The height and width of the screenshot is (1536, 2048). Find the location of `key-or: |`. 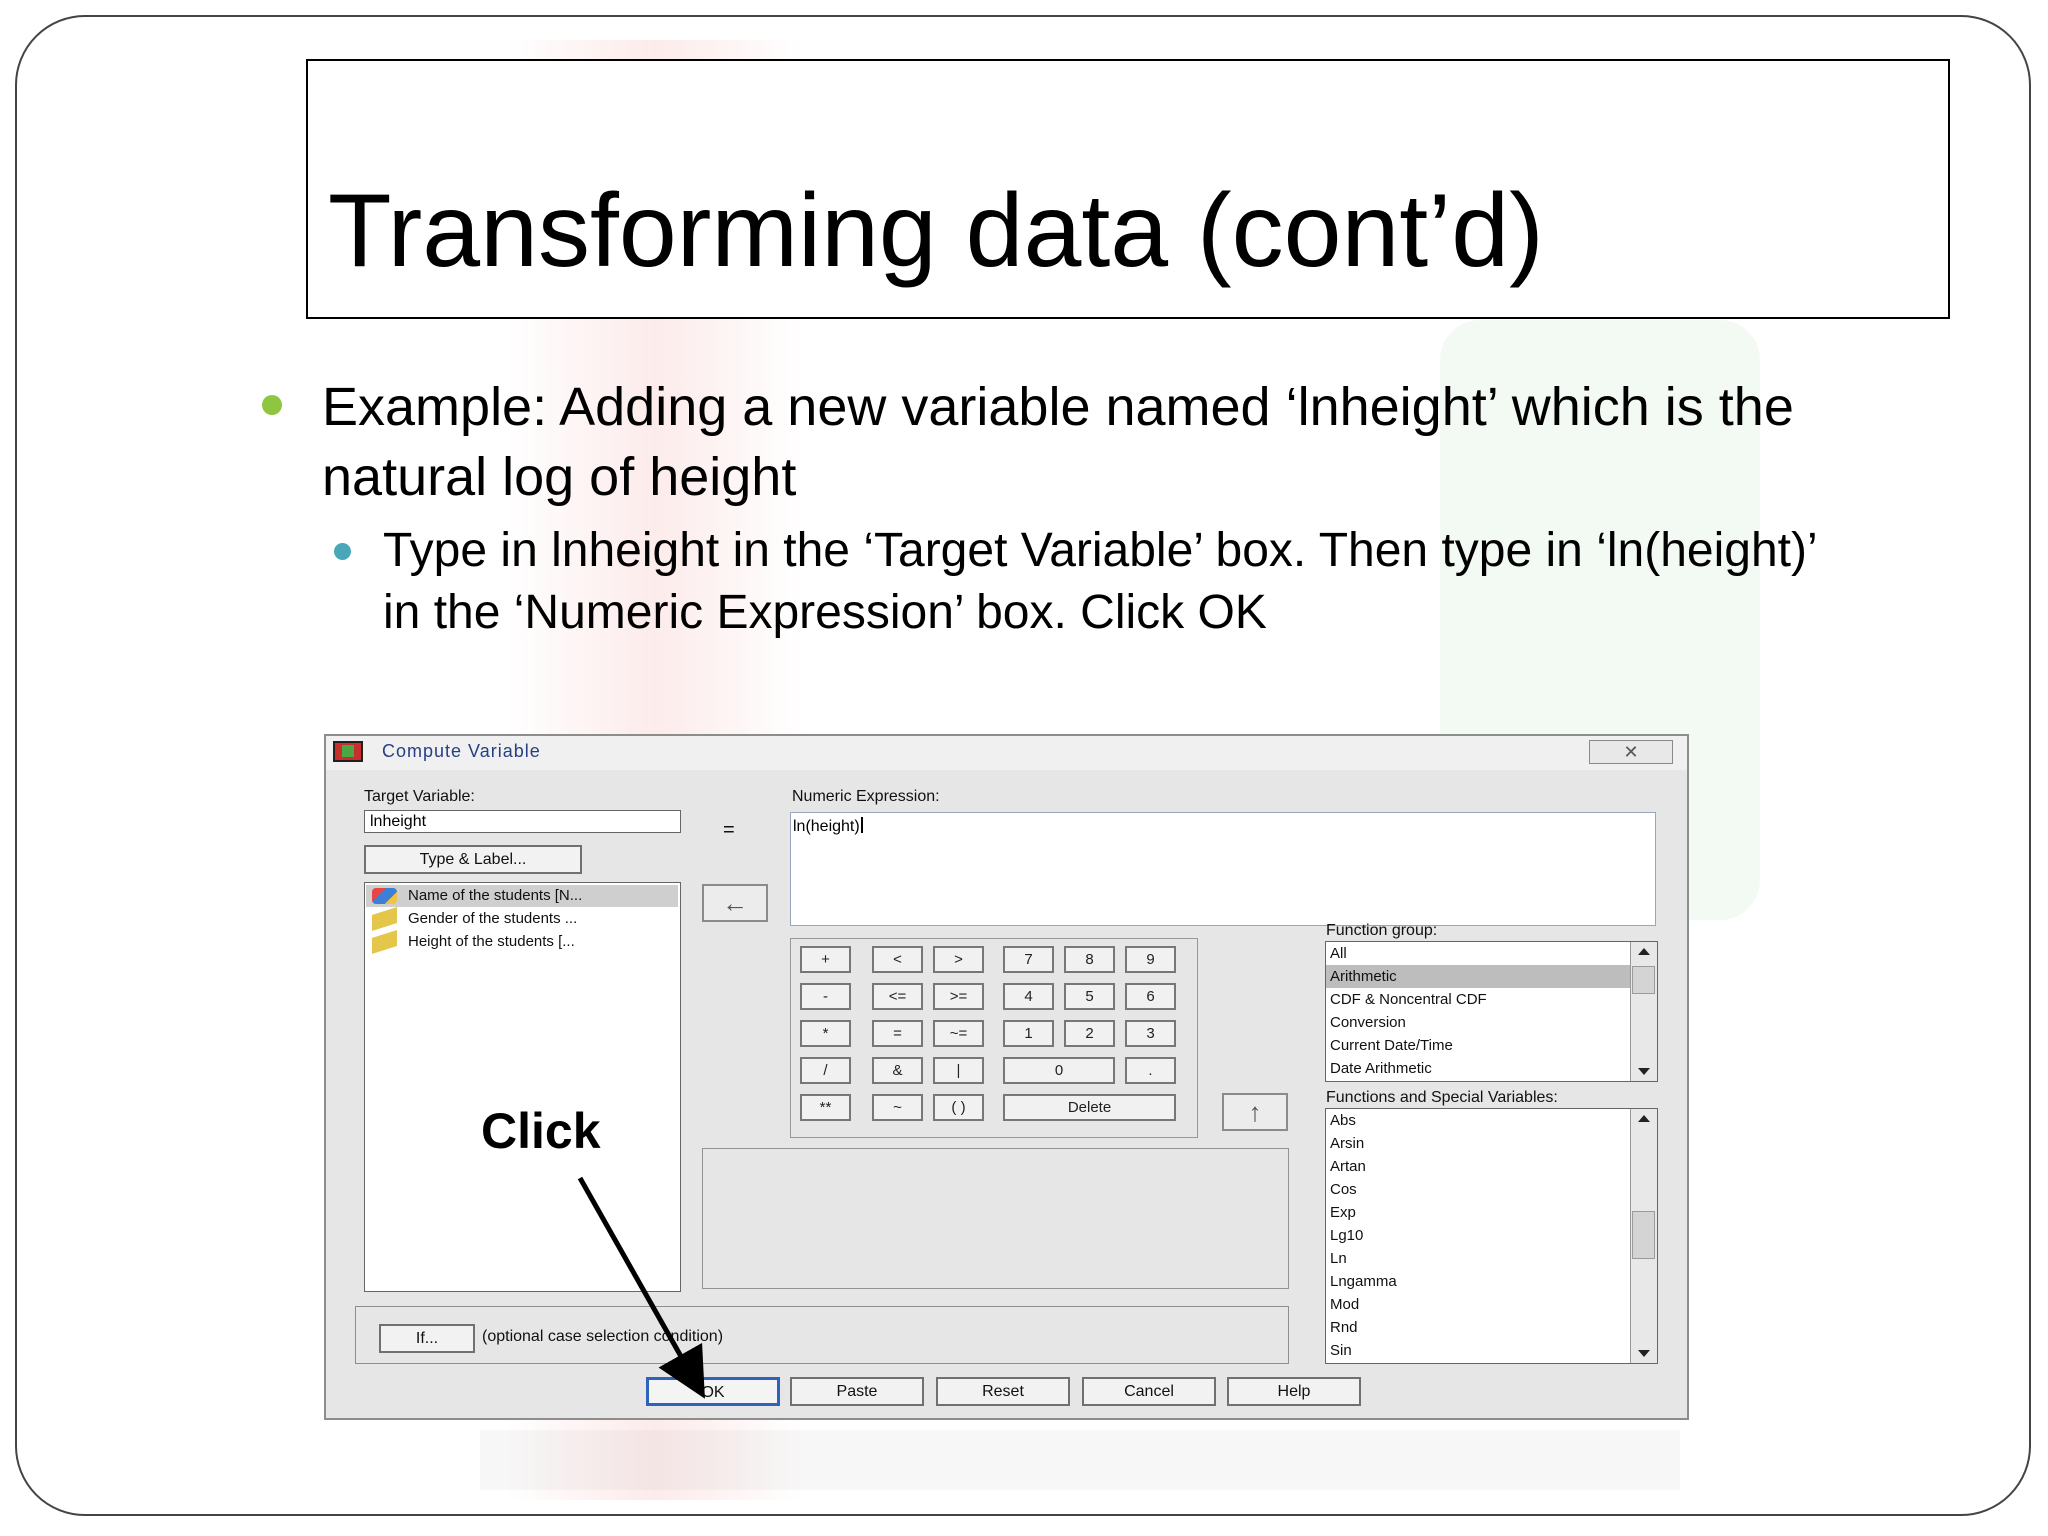

key-or: | is located at coordinates (958, 1070).